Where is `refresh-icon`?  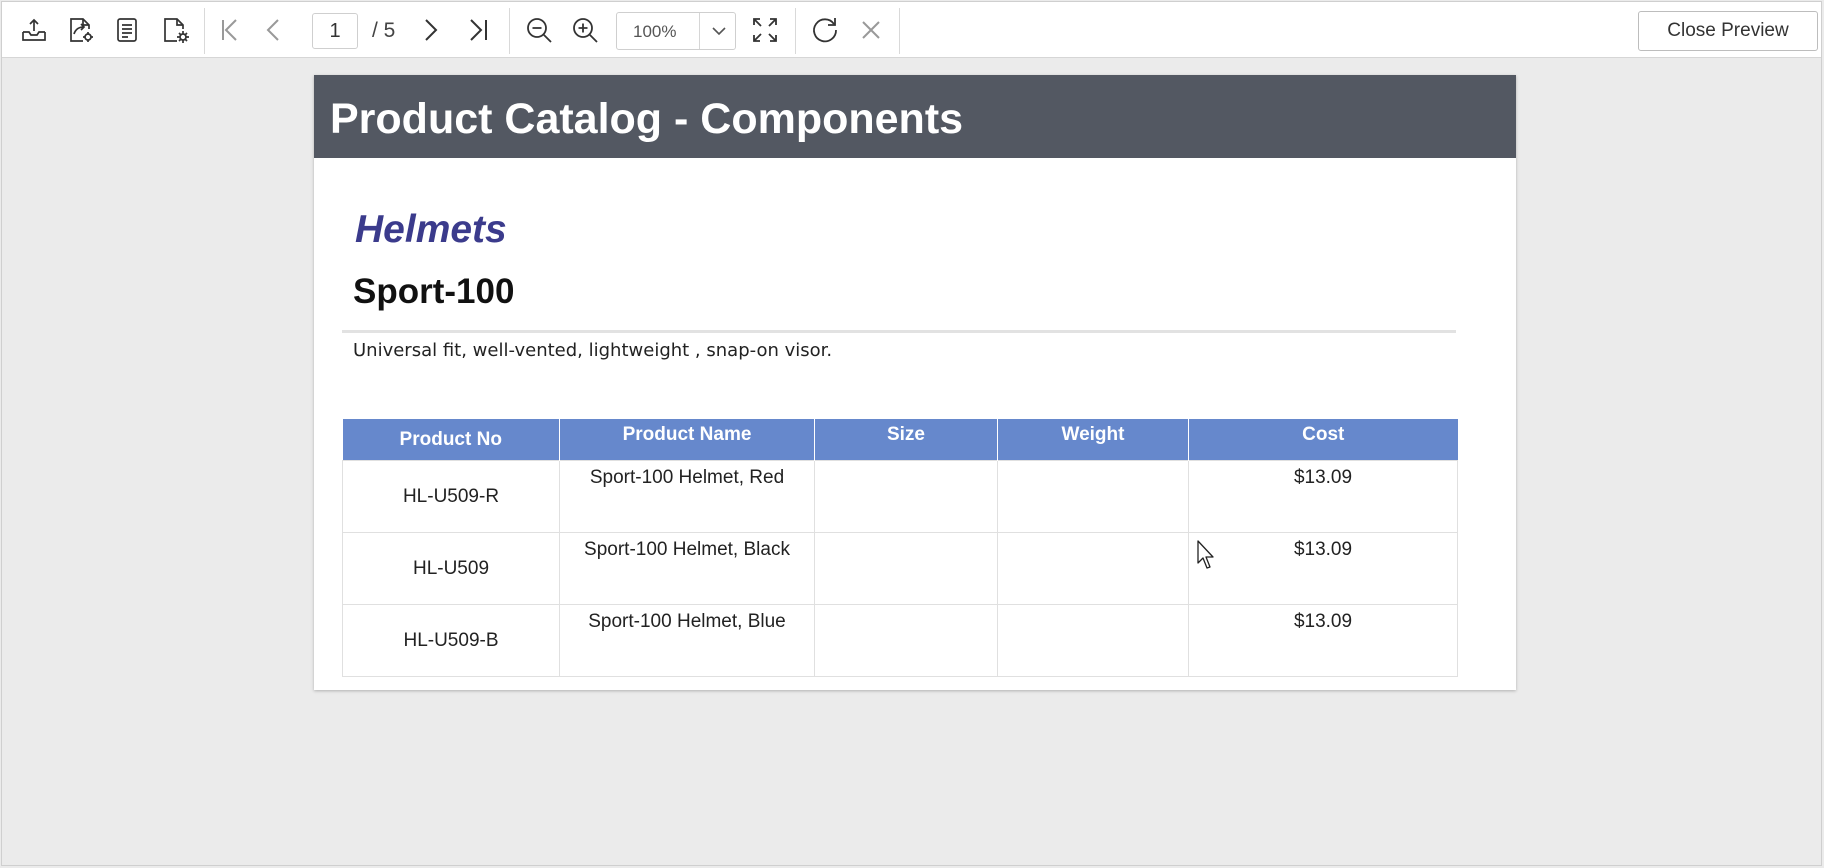
refresh-icon is located at coordinates (825, 30).